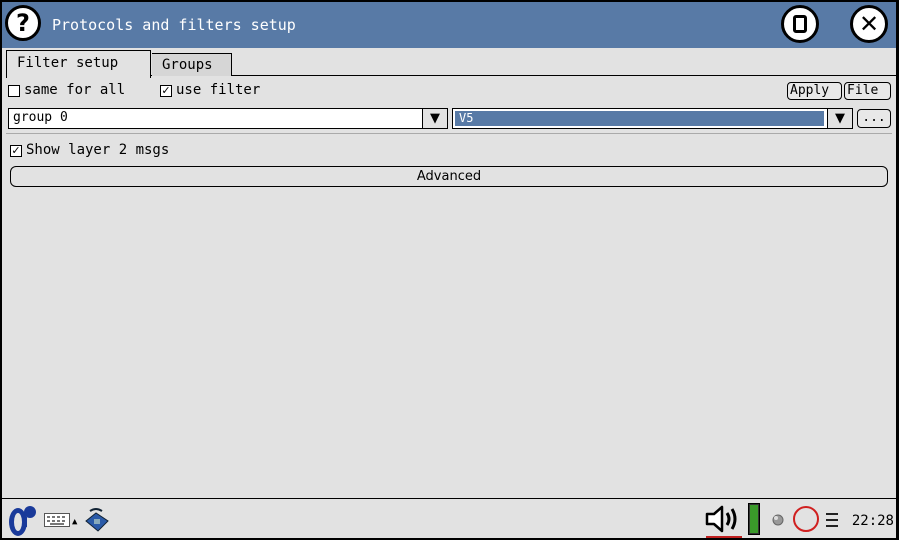  What do you see at coordinates (78, 64) in the screenshot?
I see `tab-filter-setup: Filter setup` at bounding box center [78, 64].